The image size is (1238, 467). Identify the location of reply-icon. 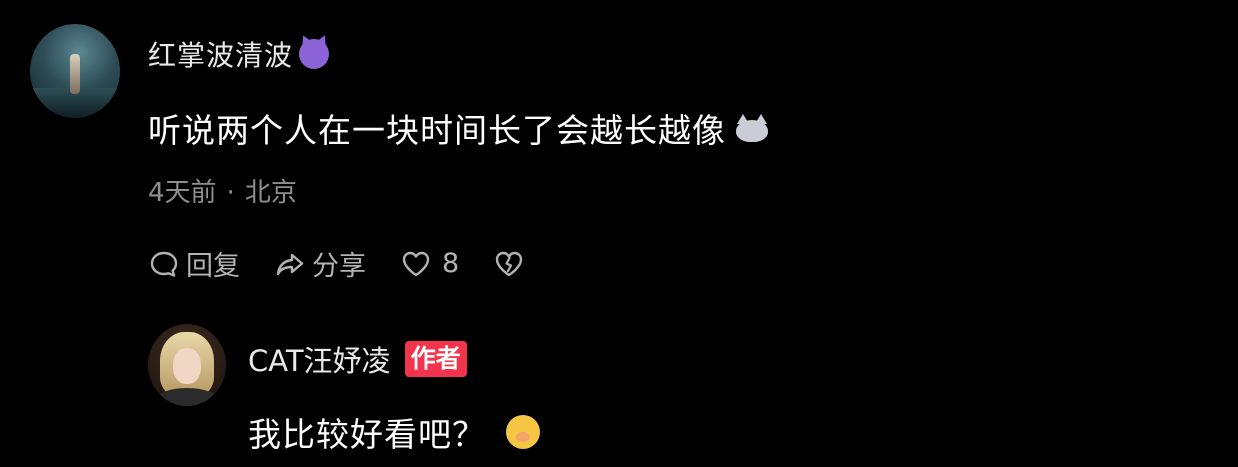
(164, 264).